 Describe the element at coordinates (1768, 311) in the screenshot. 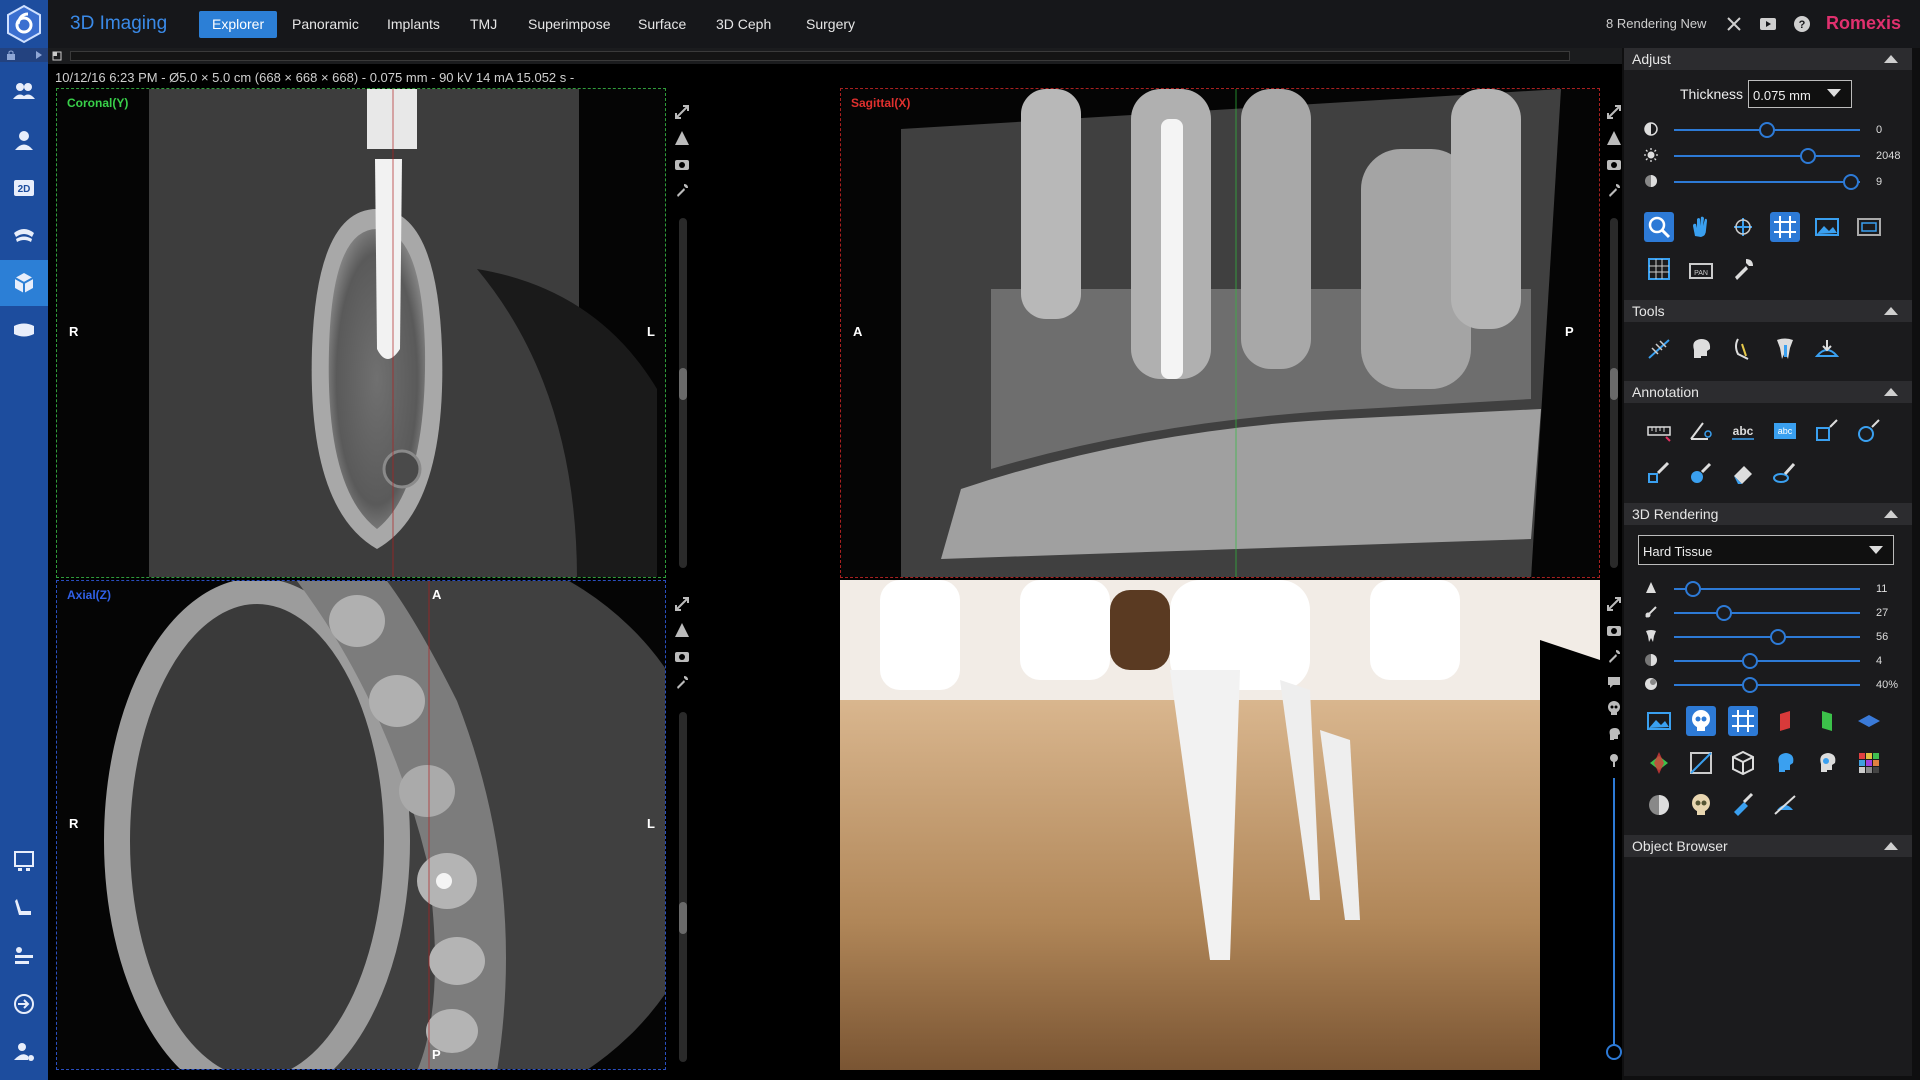

I see `tools-section-header: Tools` at that location.